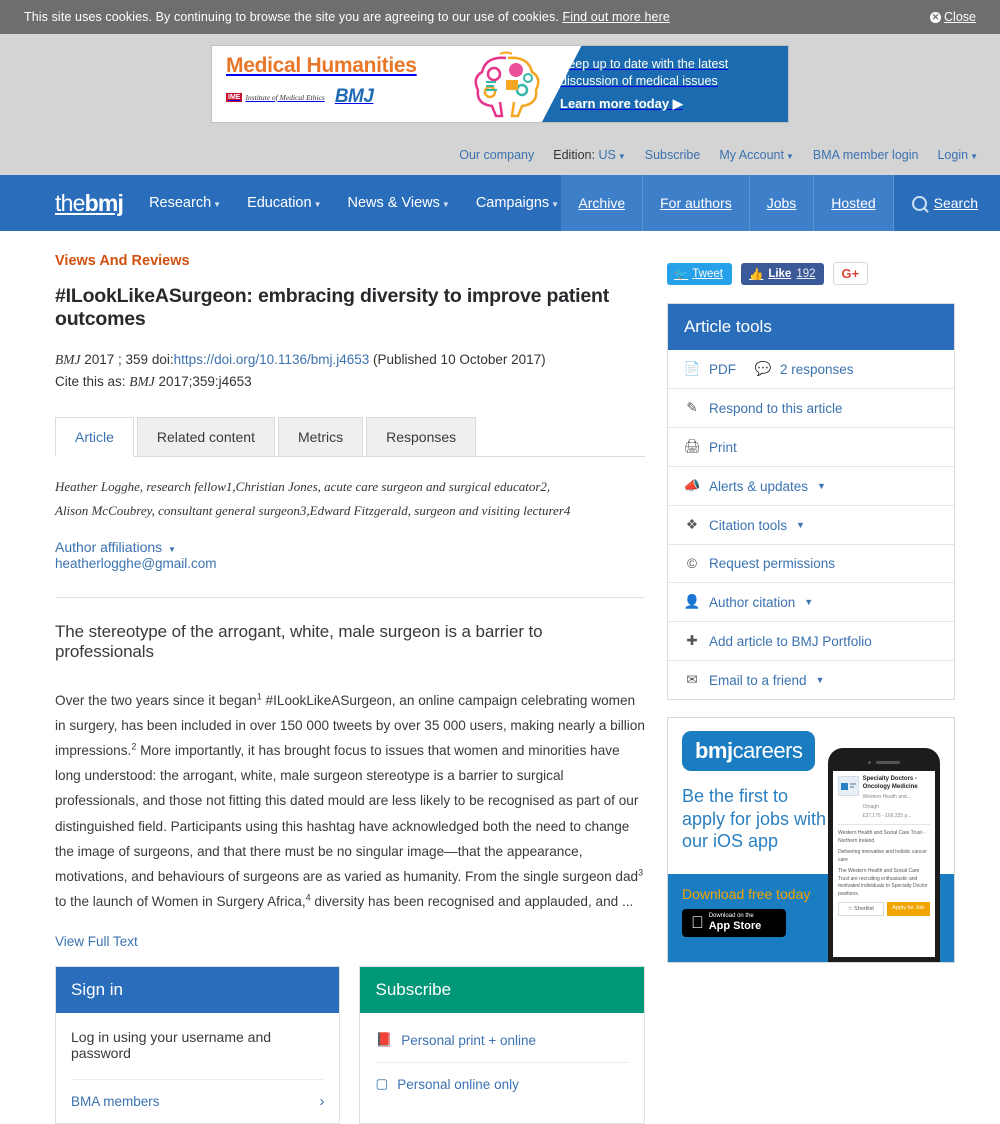 The height and width of the screenshot is (1124, 1000). I want to click on tool-alerts-updates: 📣 Alerts & updates ▼, so click(810, 486).